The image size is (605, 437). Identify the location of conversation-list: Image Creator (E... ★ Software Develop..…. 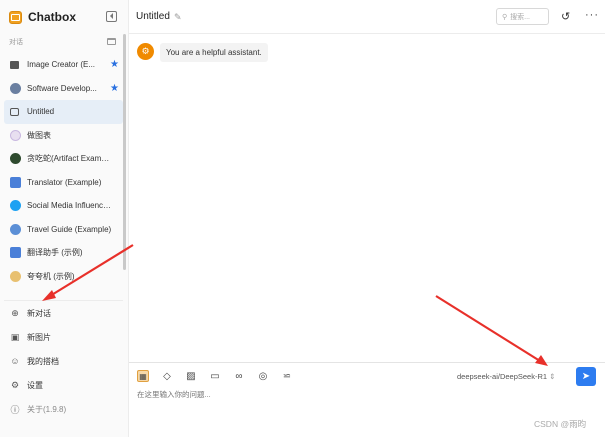
(63, 170).